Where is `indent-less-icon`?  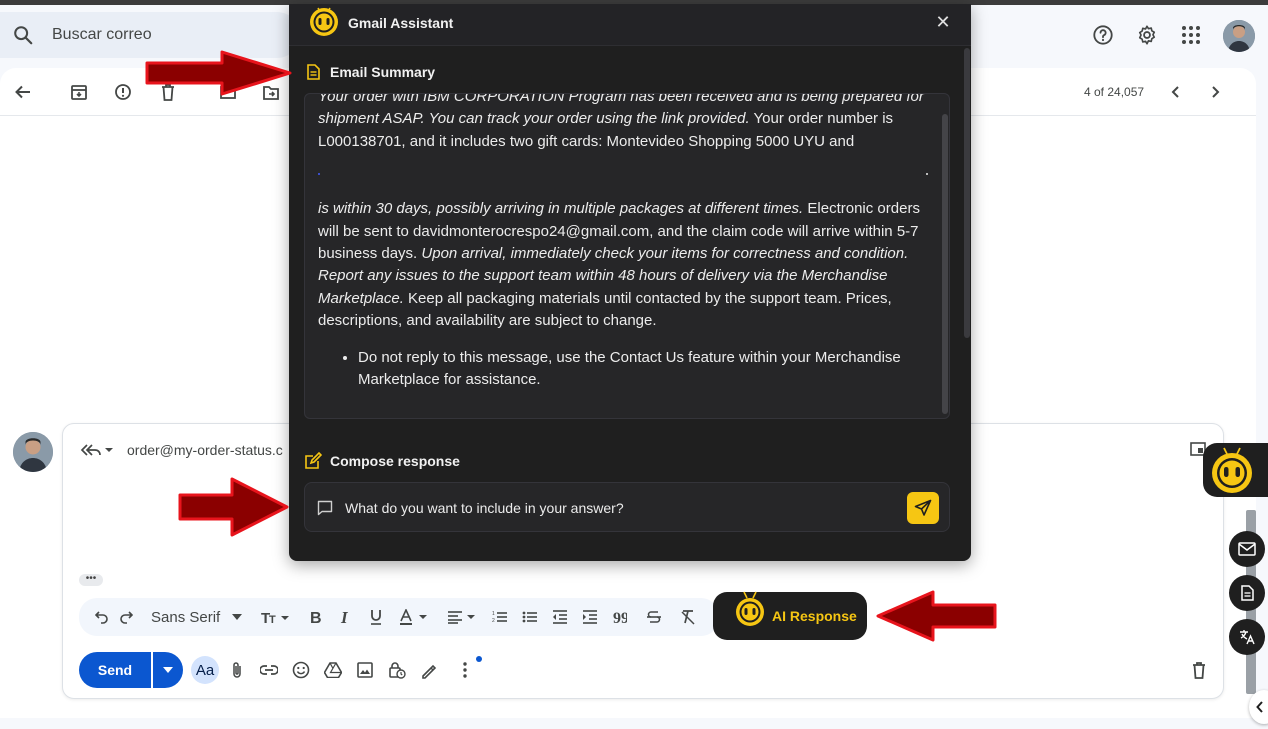
indent-less-icon is located at coordinates (560, 617).